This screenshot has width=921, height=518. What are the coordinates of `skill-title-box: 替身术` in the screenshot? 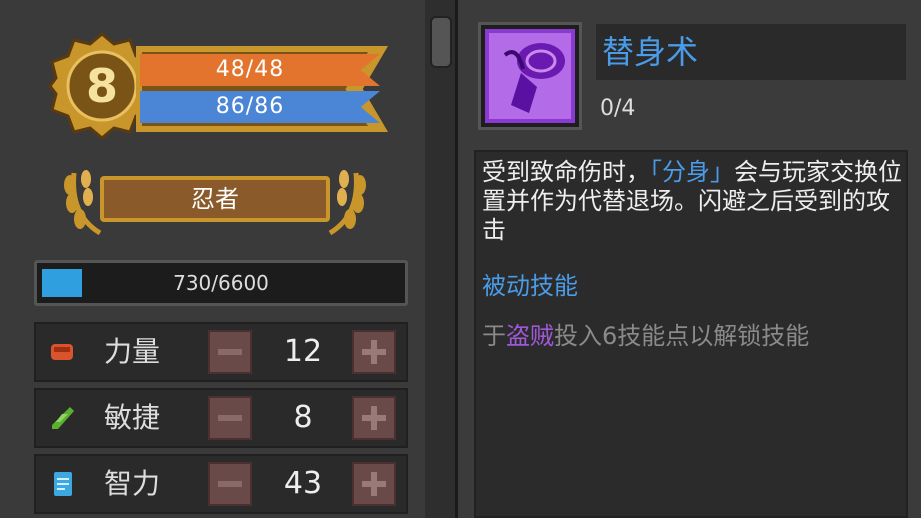 It's located at (751, 52).